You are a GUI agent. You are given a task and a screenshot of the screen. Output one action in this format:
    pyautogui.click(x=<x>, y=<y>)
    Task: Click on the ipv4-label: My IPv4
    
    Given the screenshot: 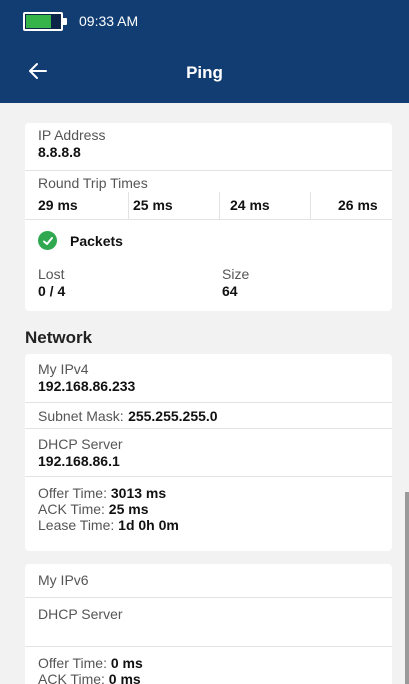 What is the action you would take?
    pyautogui.click(x=63, y=369)
    